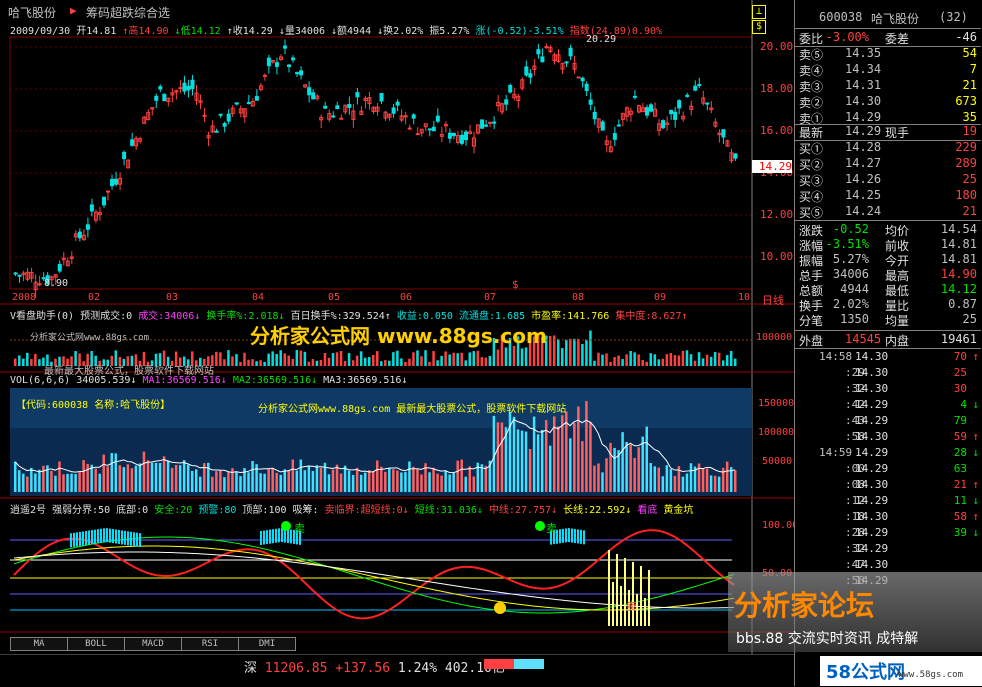 This screenshot has width=982, height=687. Describe the element at coordinates (759, 12) in the screenshot. I see `pin-icon: ⊥` at that location.